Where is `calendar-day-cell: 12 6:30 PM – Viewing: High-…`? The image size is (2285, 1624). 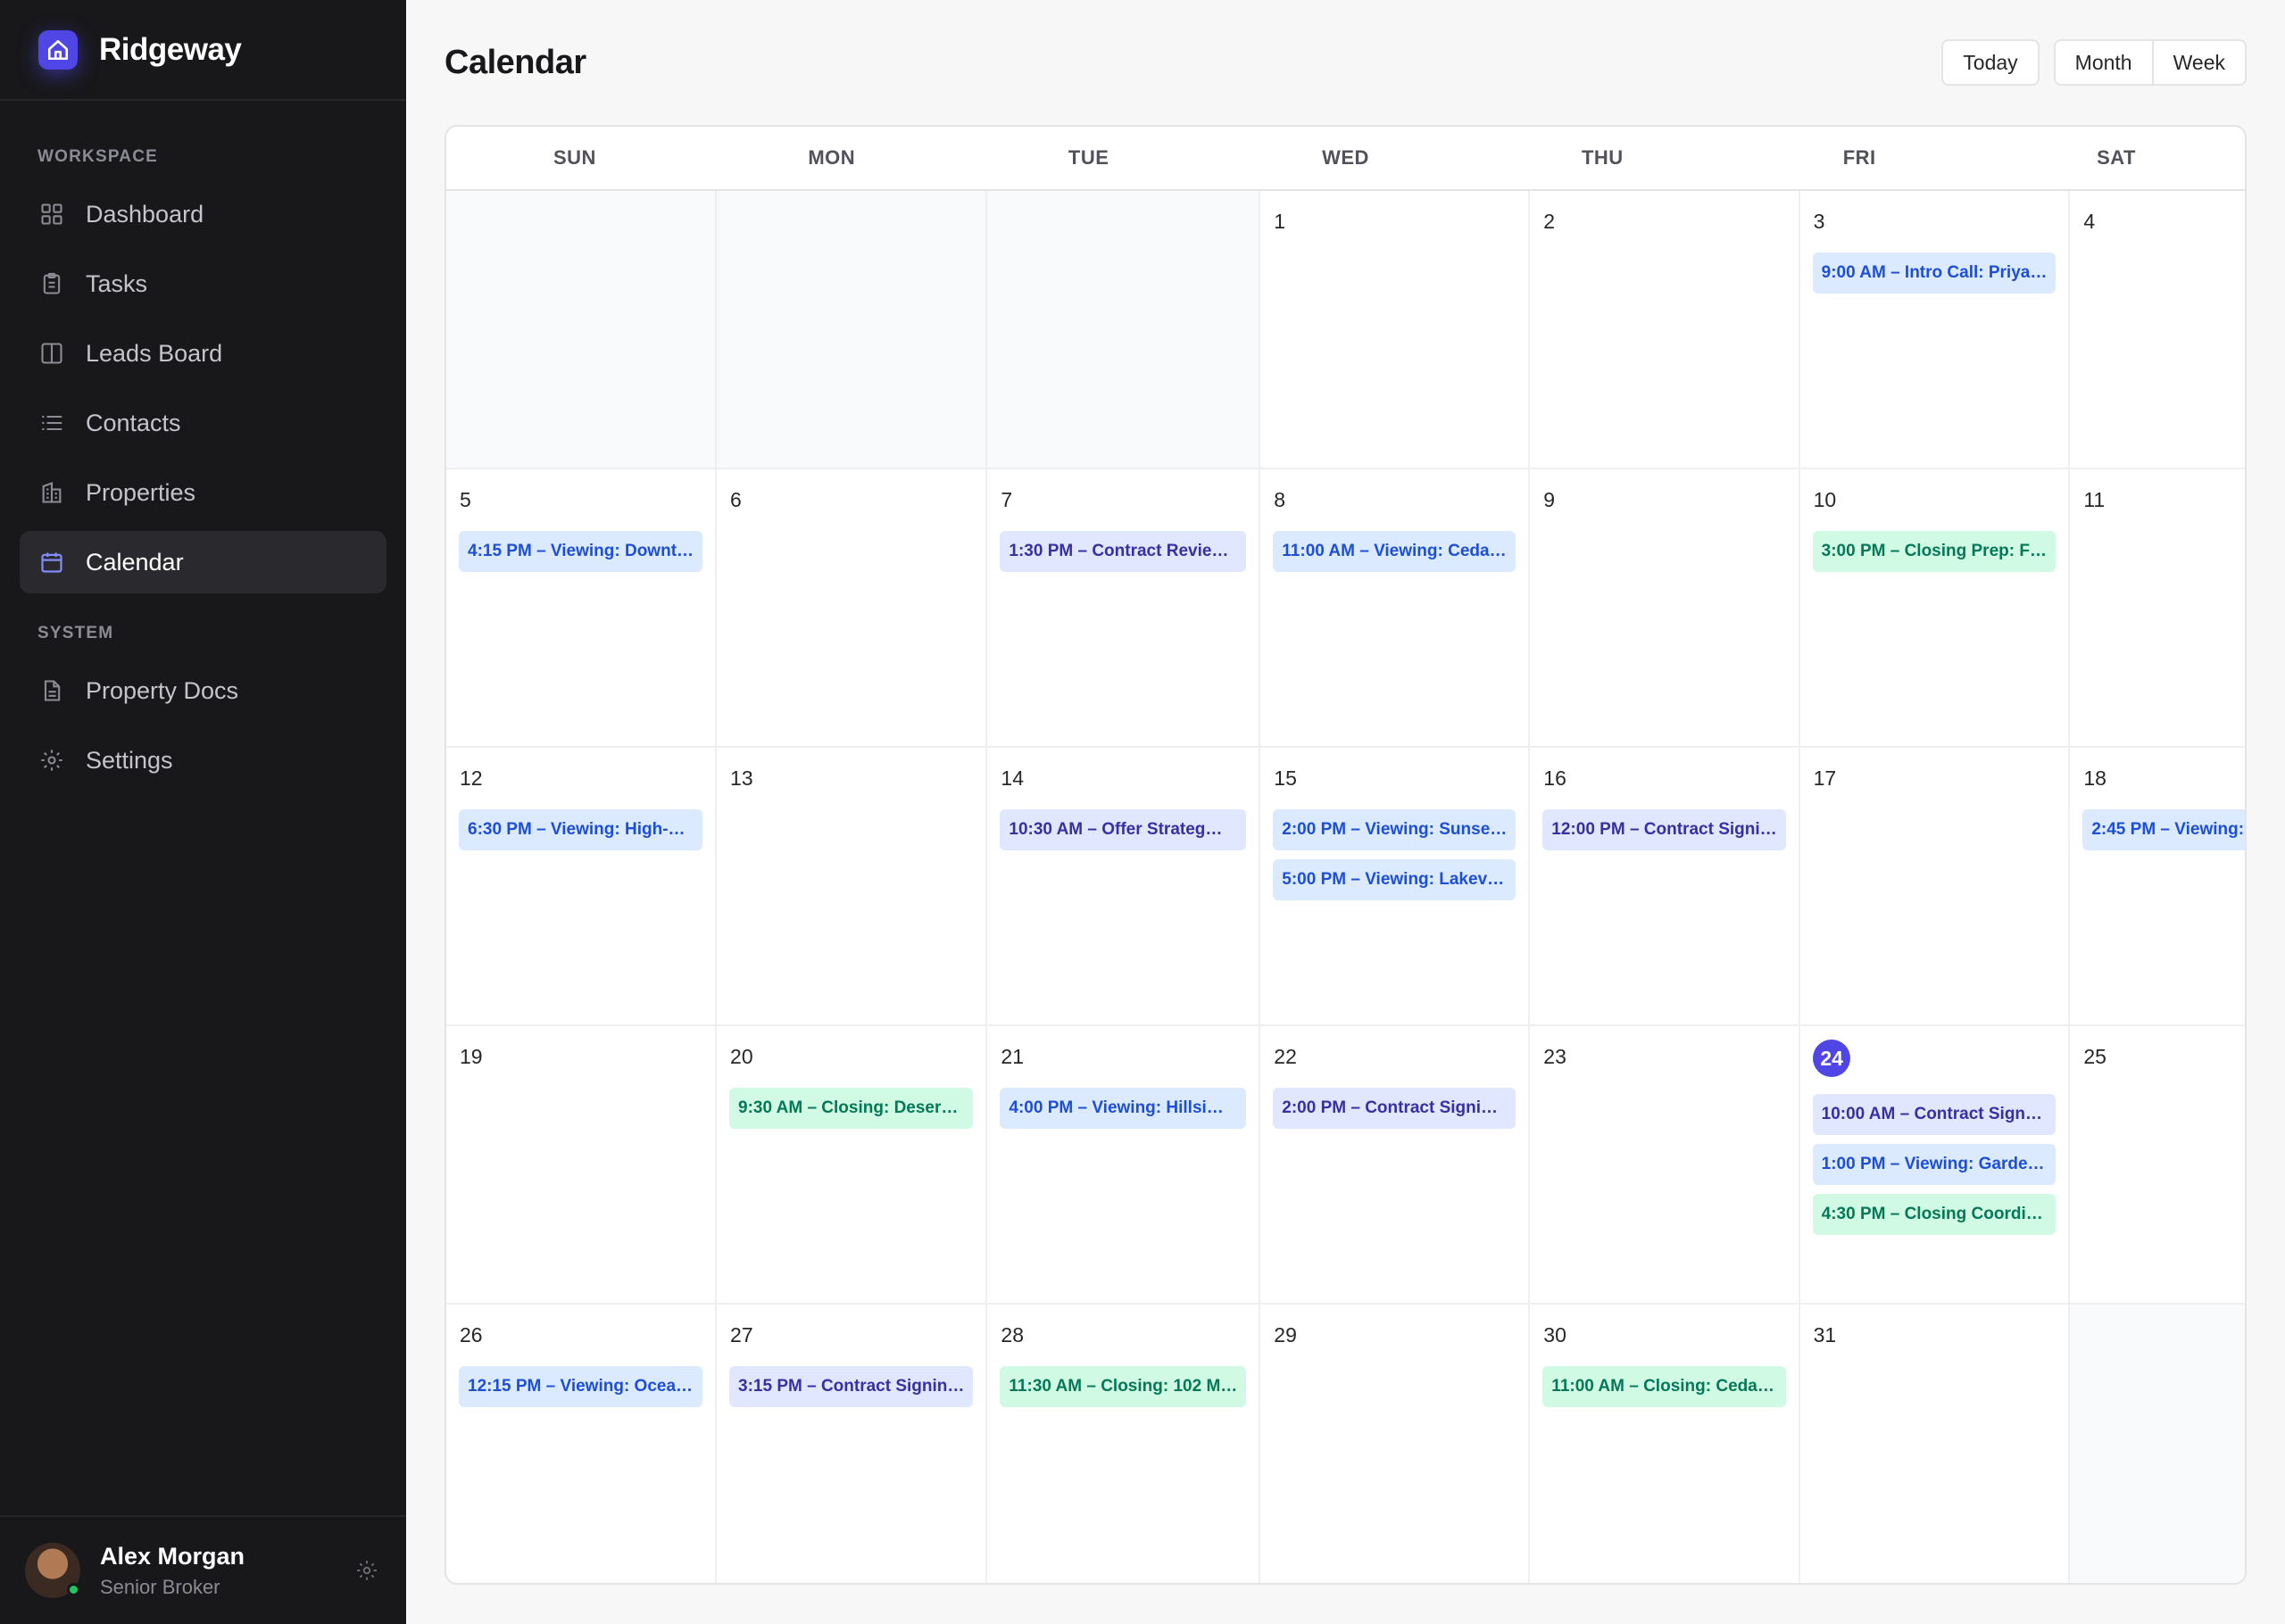
calendar-day-cell: 12 6:30 PM – Viewing: High-… is located at coordinates (582, 887).